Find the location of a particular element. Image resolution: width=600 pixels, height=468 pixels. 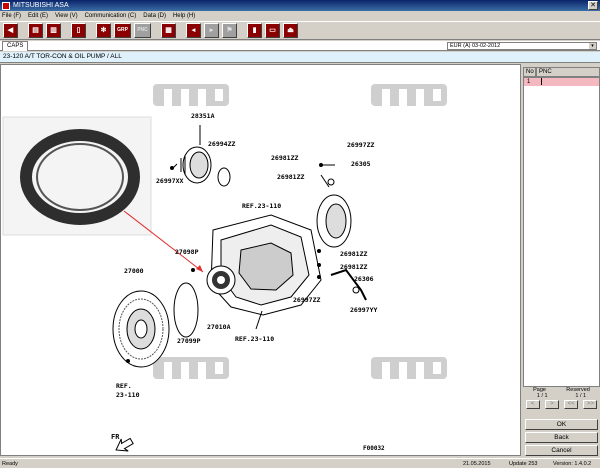

menu-file: File (F) is located at coordinates (11, 16).